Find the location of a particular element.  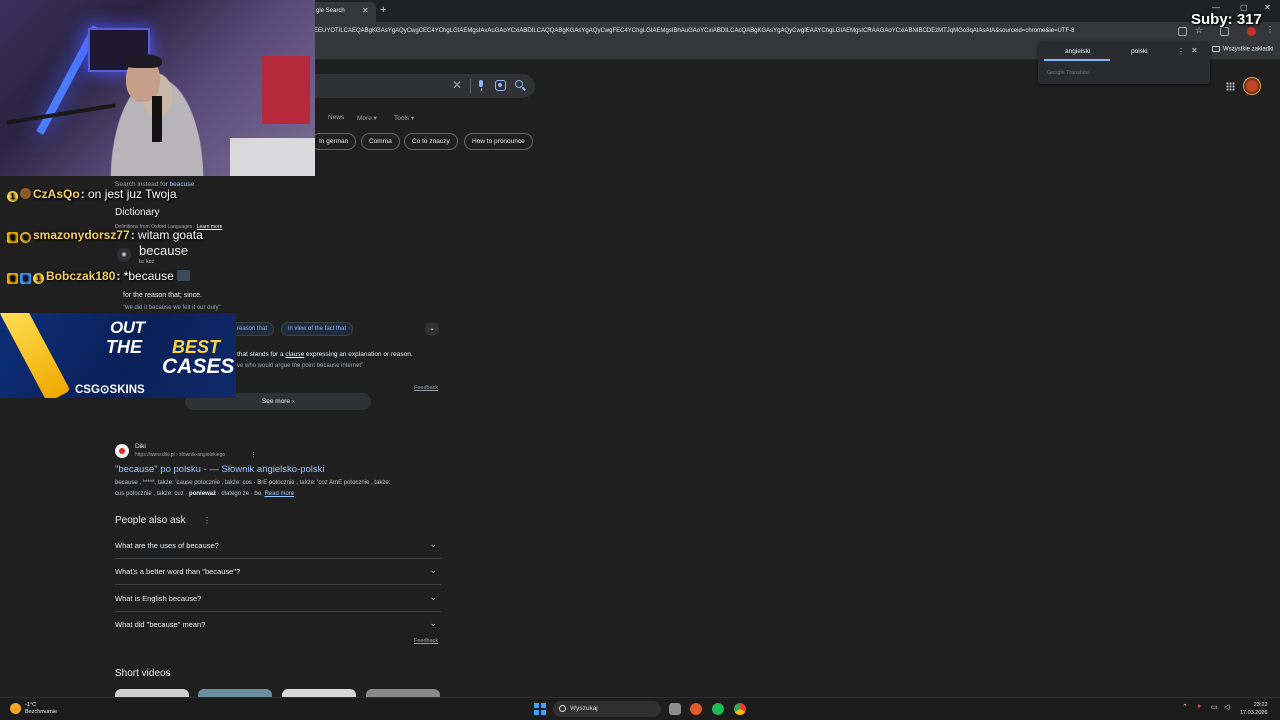

paa-question-text: What are the uses of because? is located at coordinates (167, 545).